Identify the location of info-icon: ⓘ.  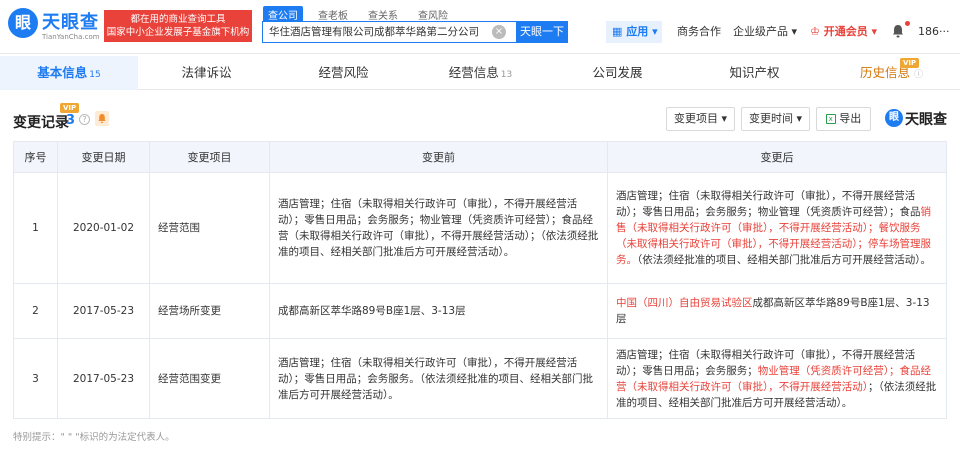
(918, 75).